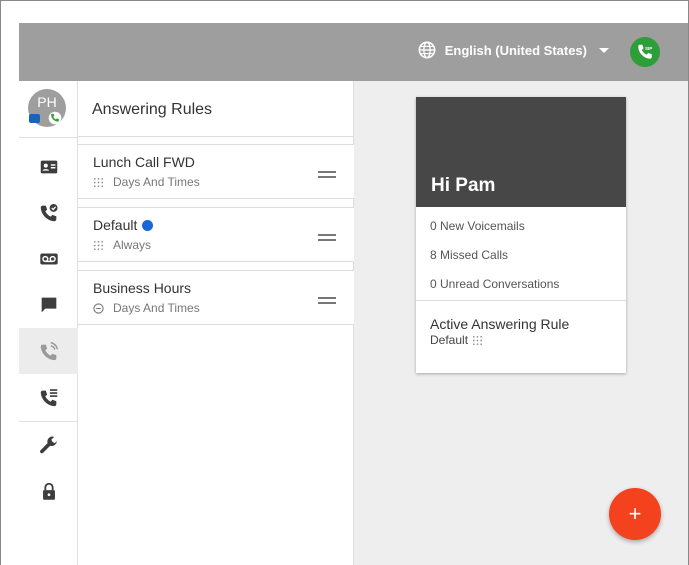  I want to click on page-title: Answering Rules, so click(152, 109).